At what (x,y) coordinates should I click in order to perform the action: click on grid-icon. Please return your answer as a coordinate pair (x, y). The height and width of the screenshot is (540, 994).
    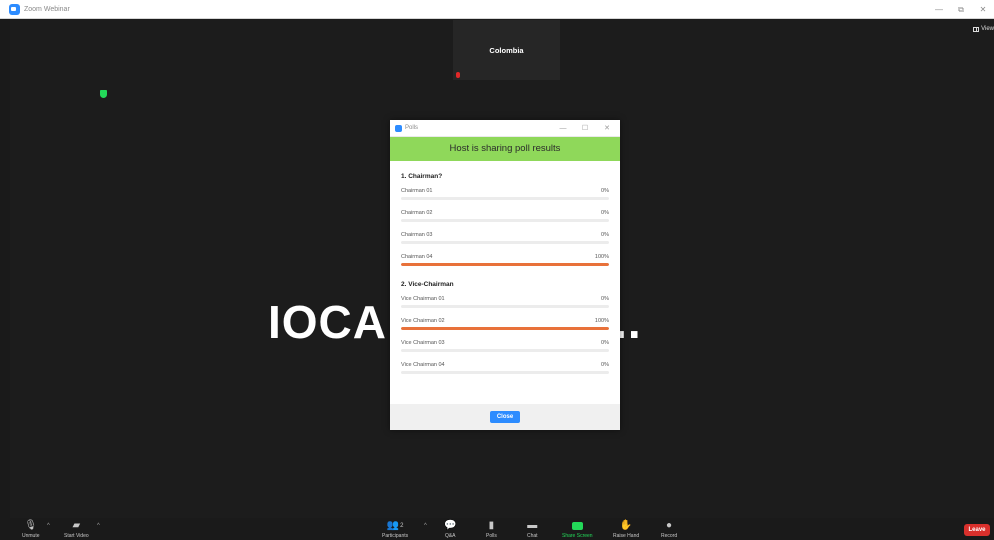
    Looking at the image, I should click on (976, 29).